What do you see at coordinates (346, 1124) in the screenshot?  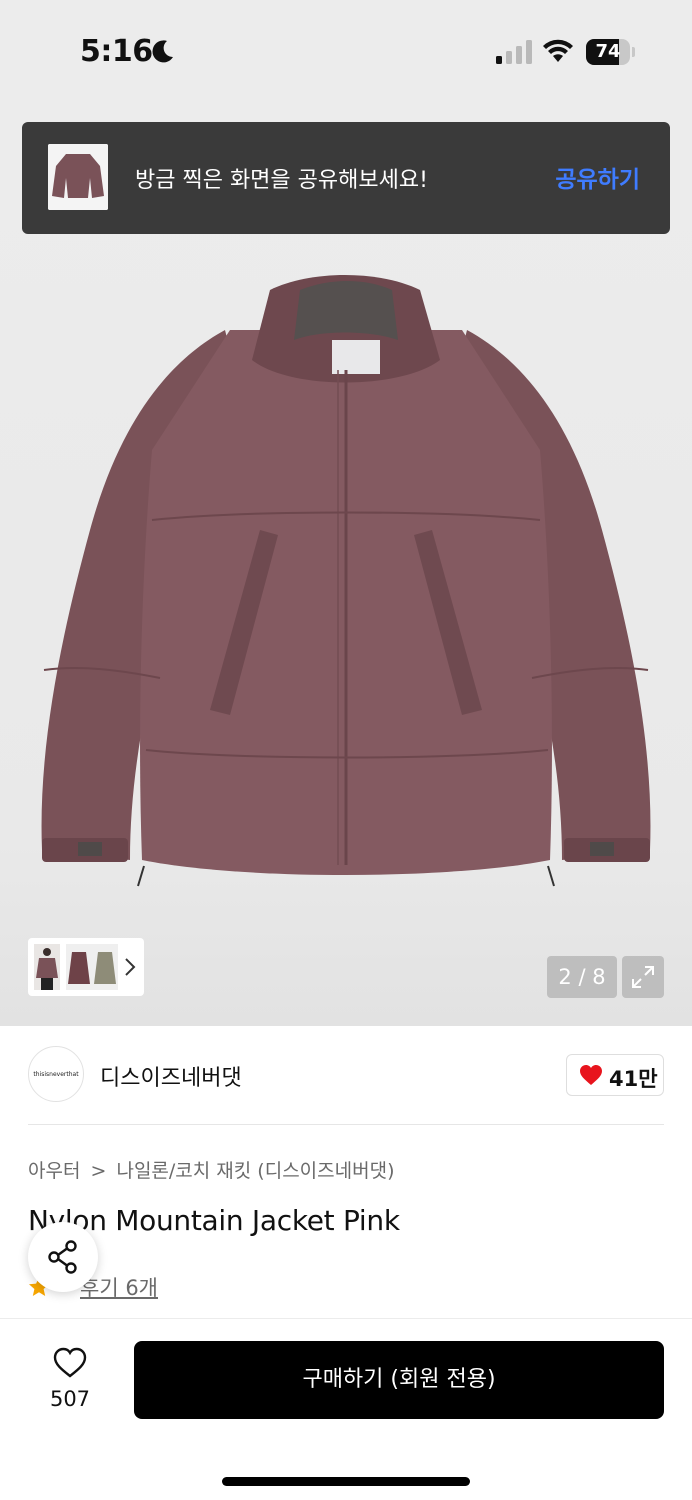 I see `divider` at bounding box center [346, 1124].